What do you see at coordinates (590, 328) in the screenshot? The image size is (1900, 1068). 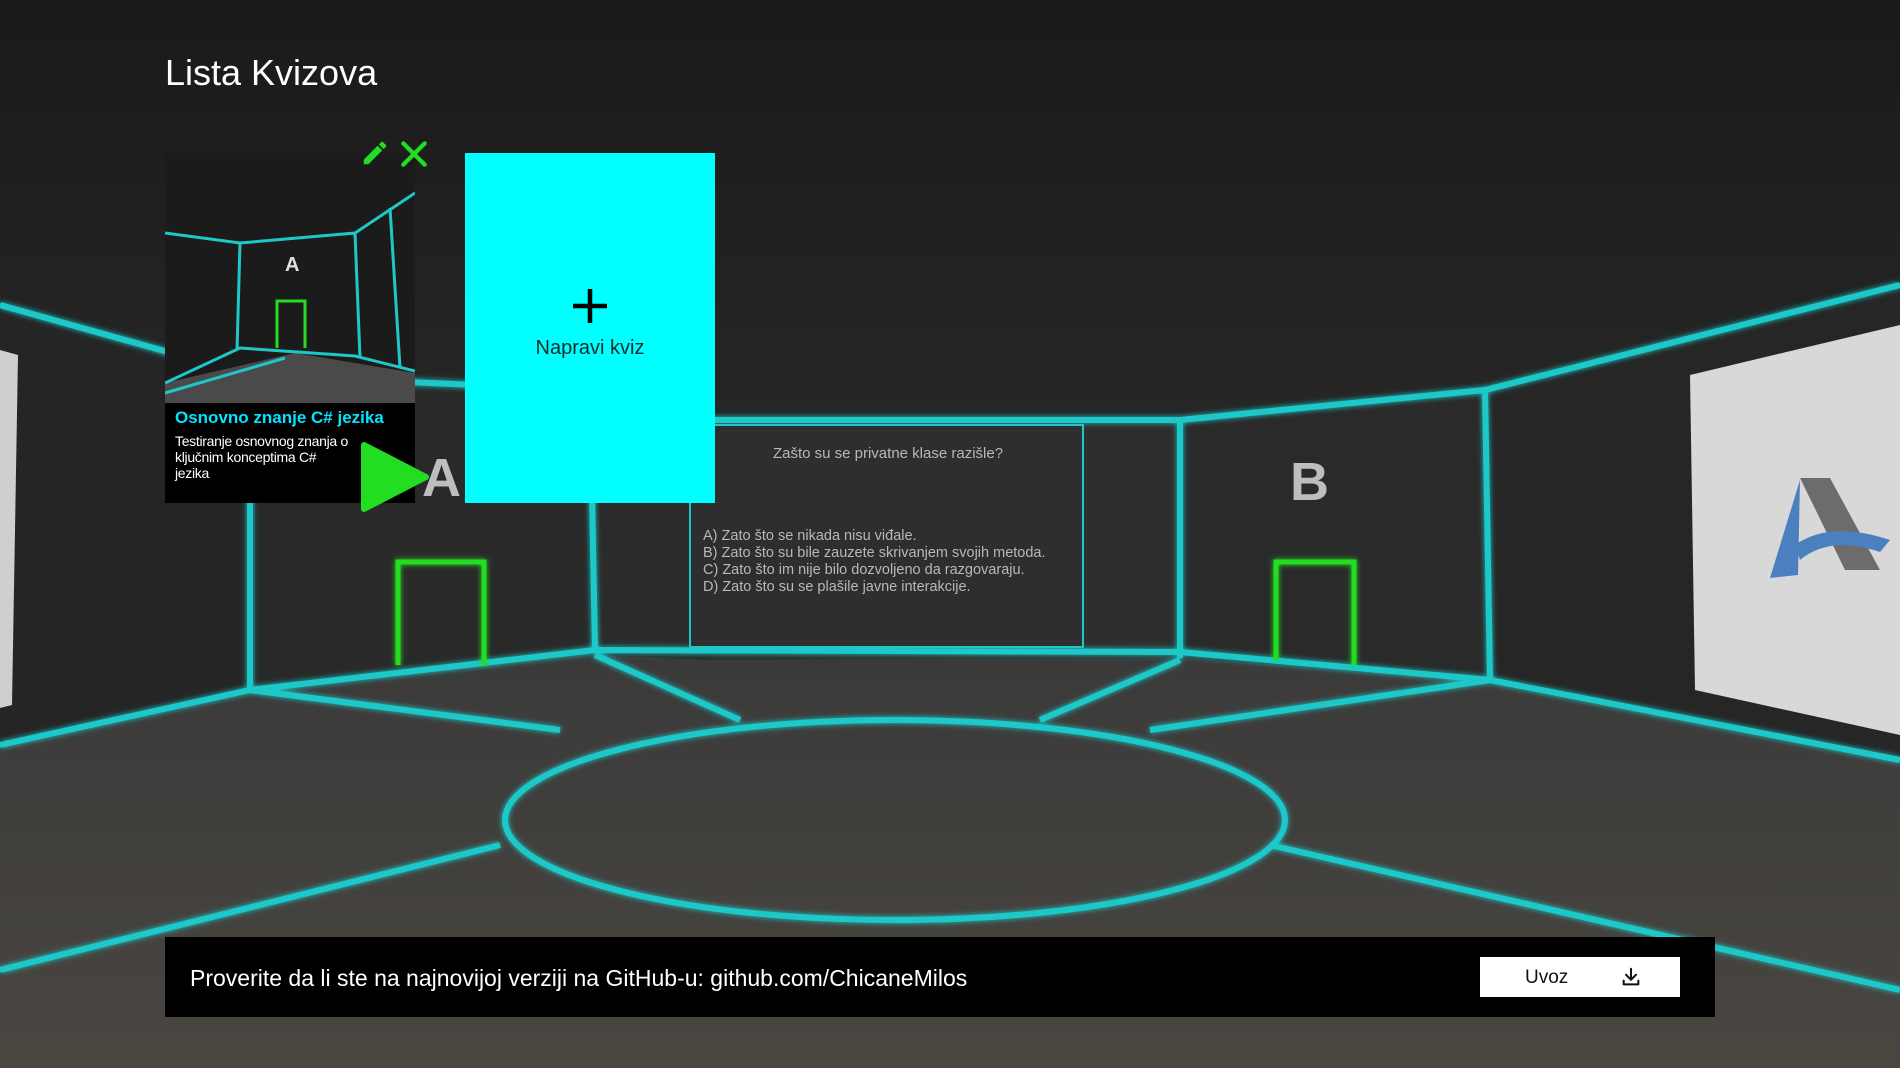 I see `create-quiz-card: Napravi kviz` at bounding box center [590, 328].